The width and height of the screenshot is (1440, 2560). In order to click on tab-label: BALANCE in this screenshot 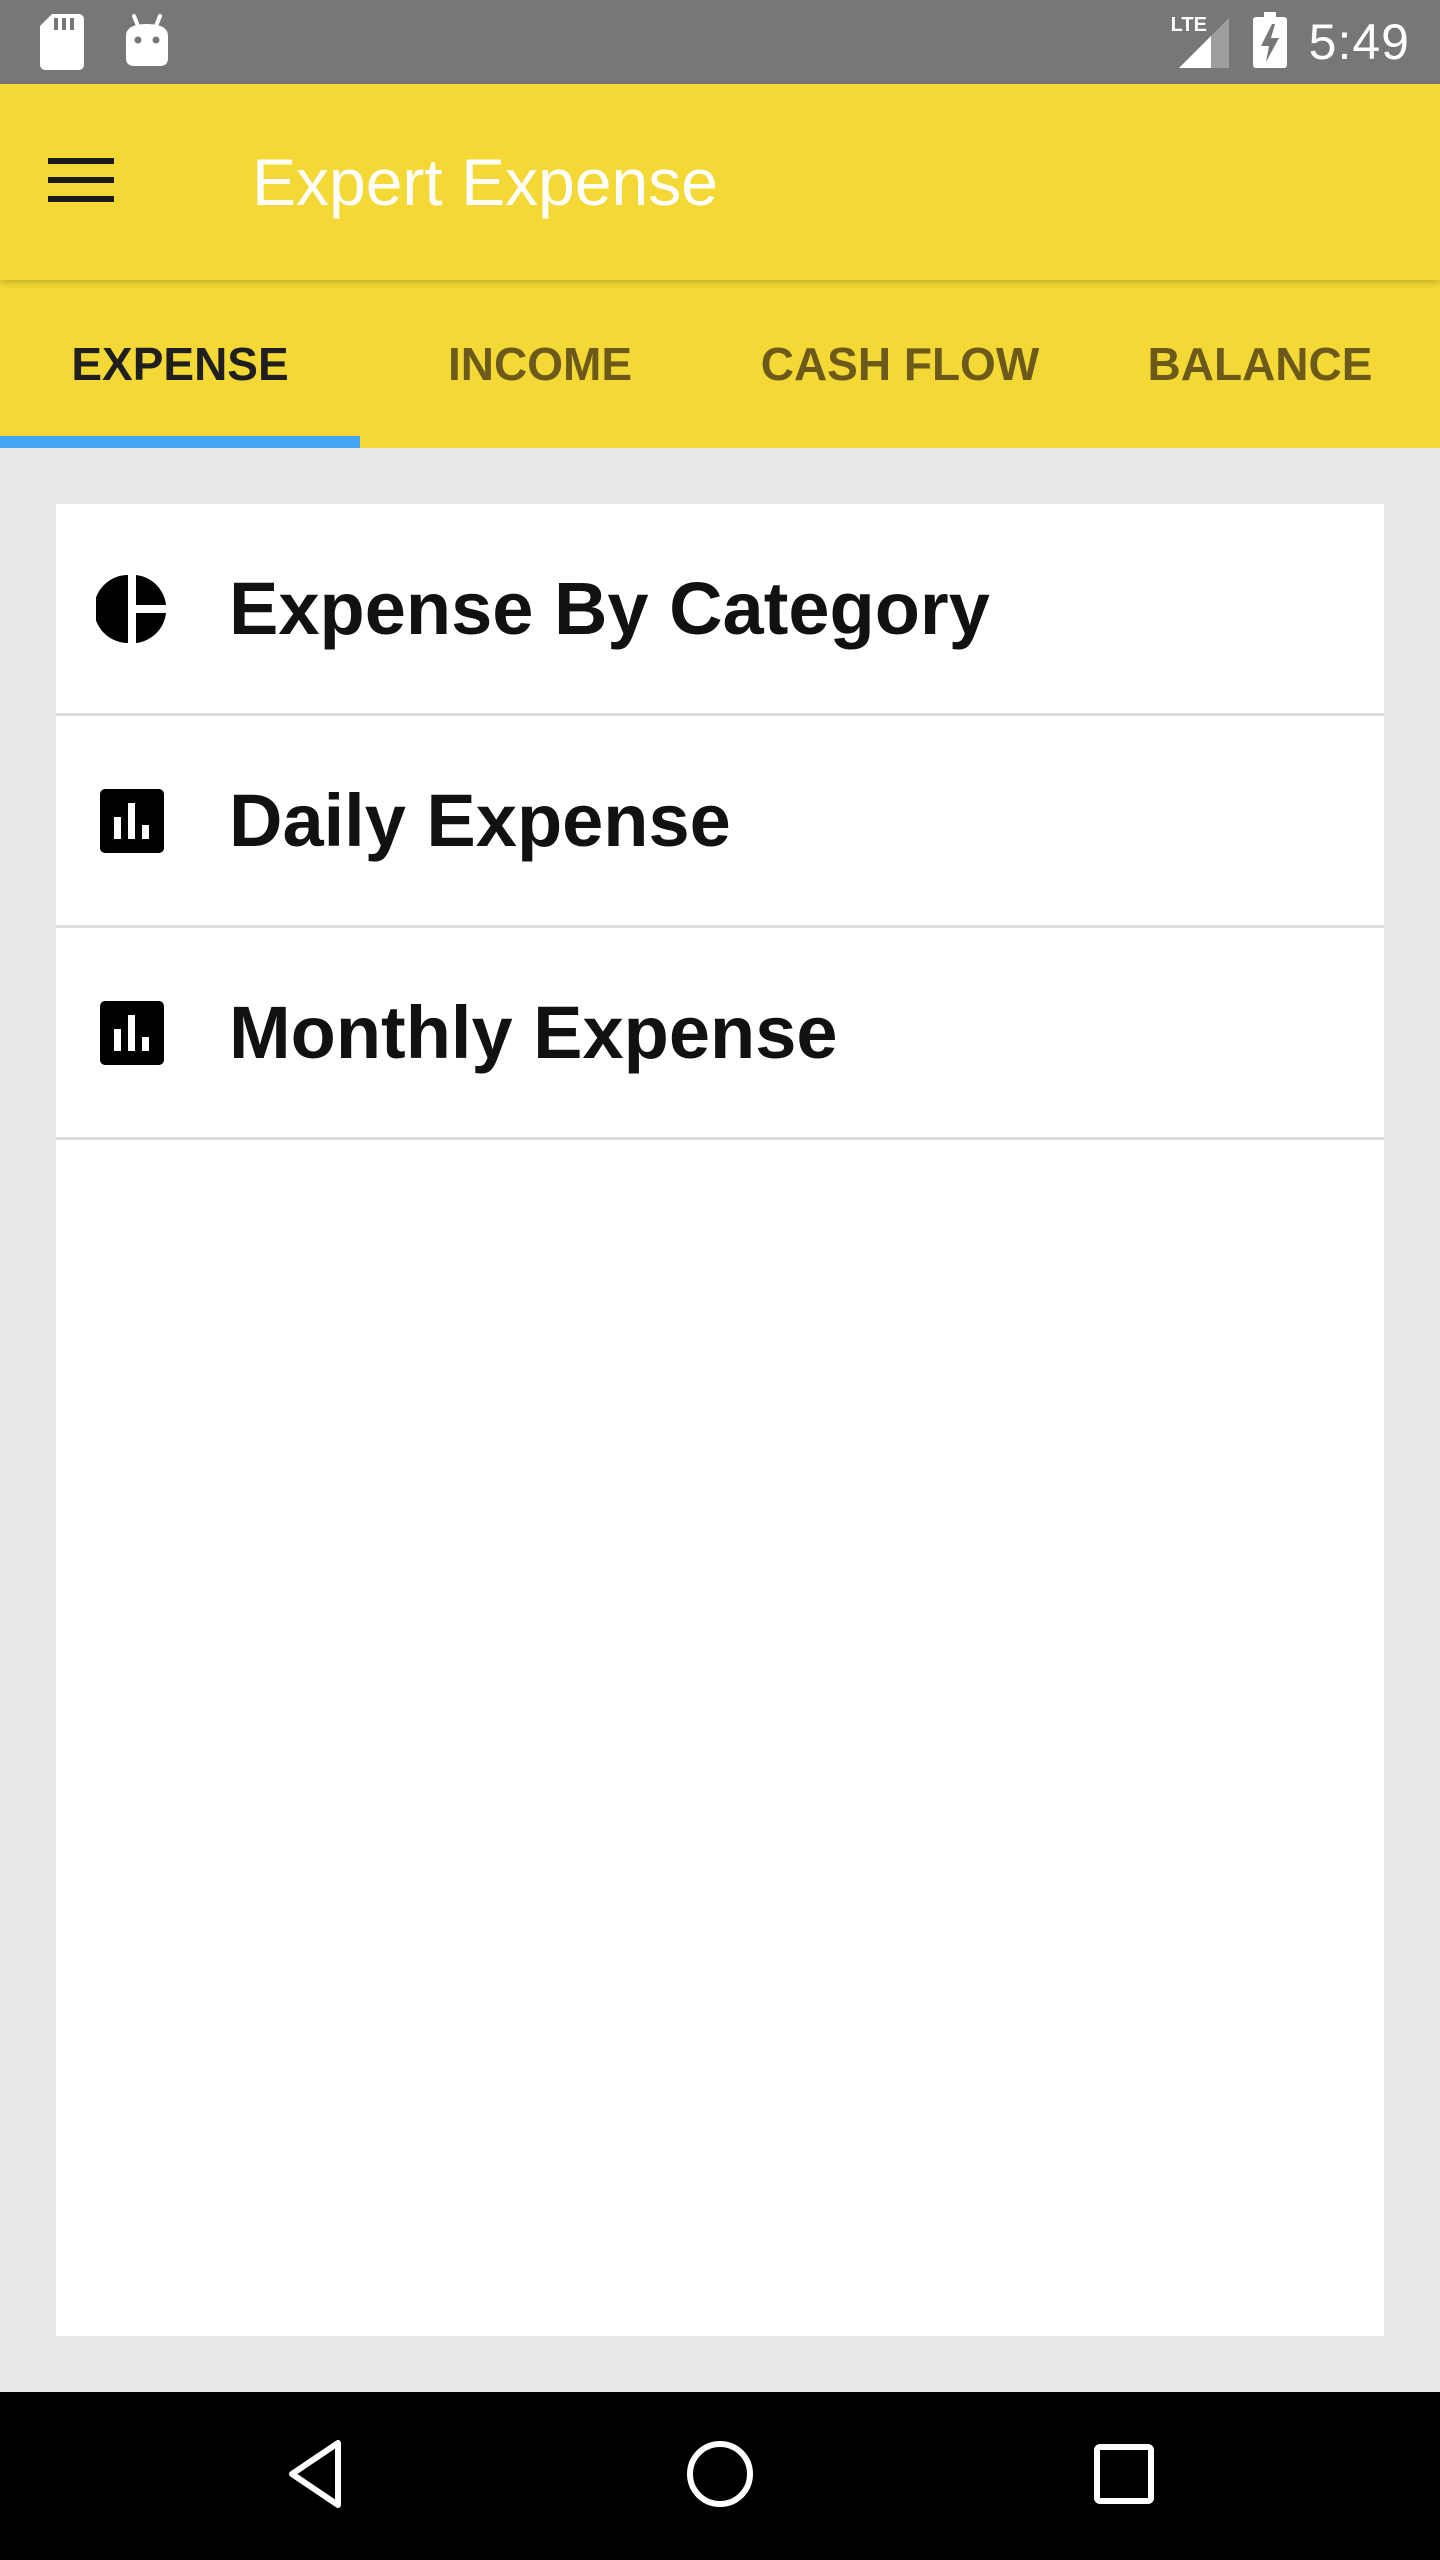, I will do `click(1260, 364)`.